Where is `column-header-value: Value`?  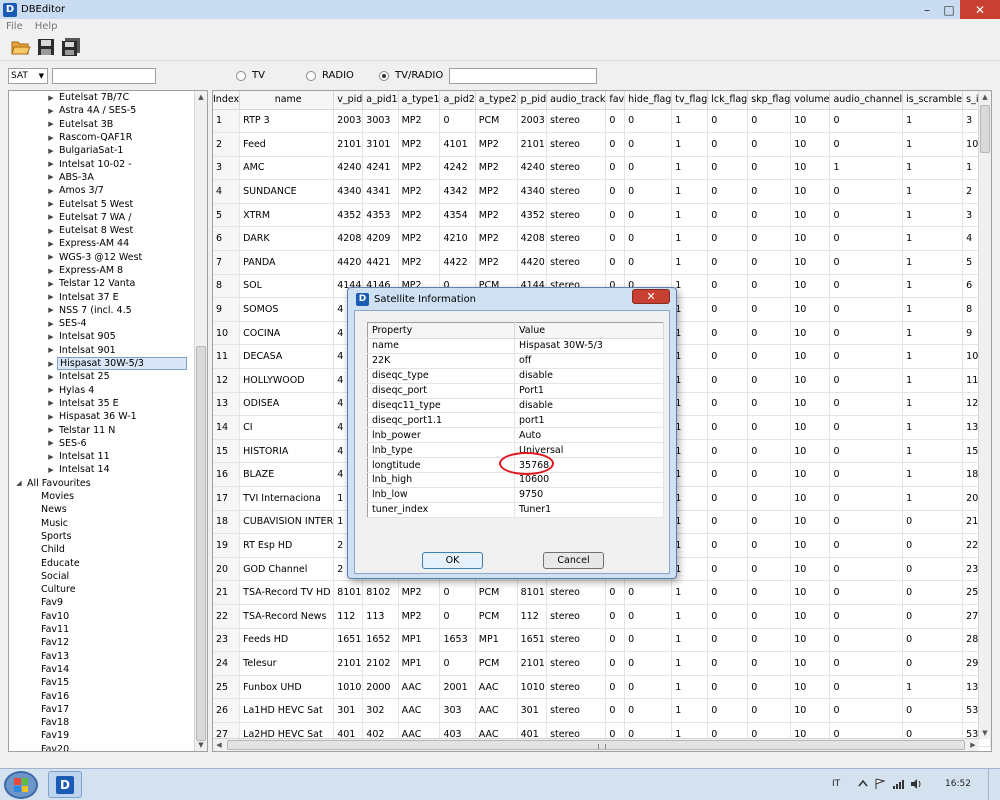 column-header-value: Value is located at coordinates (589, 330).